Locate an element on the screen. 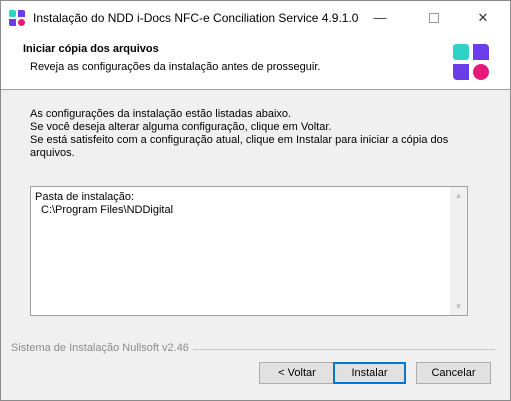 The height and width of the screenshot is (401, 511). maximize-button is located at coordinates (434, 17).